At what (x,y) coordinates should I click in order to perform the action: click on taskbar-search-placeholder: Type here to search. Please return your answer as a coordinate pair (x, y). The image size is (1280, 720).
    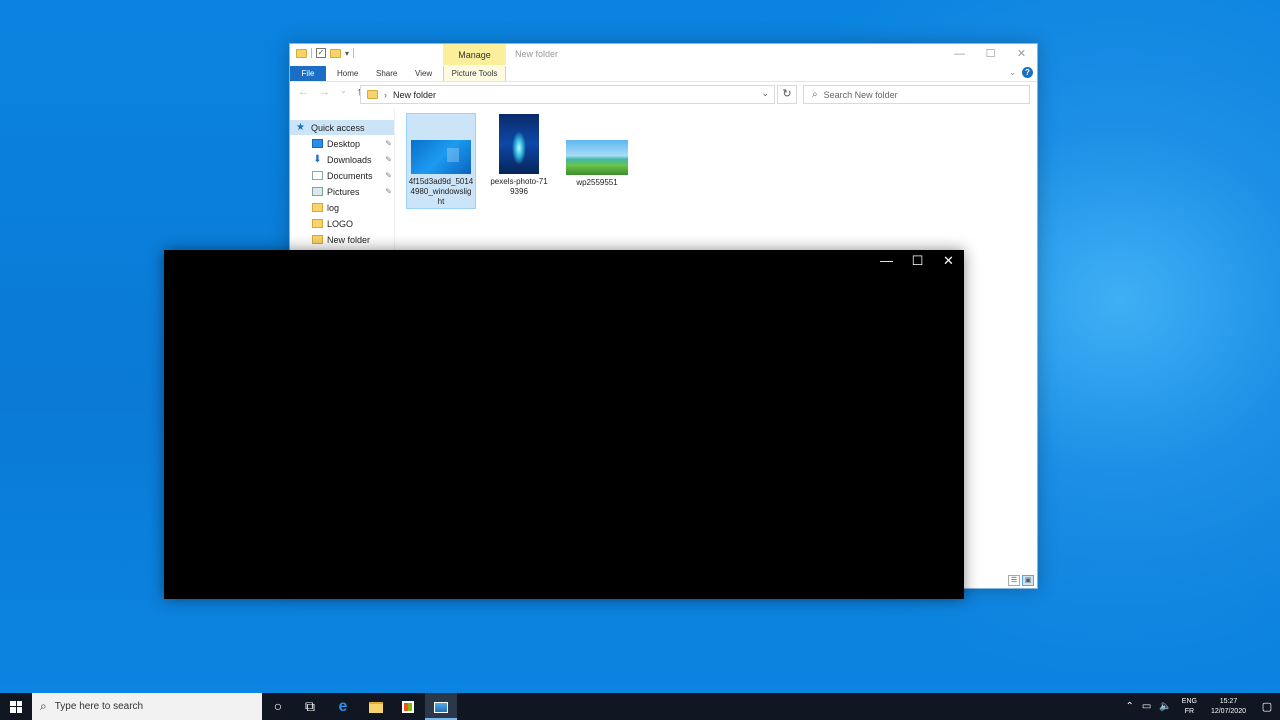
    Looking at the image, I should click on (99, 706).